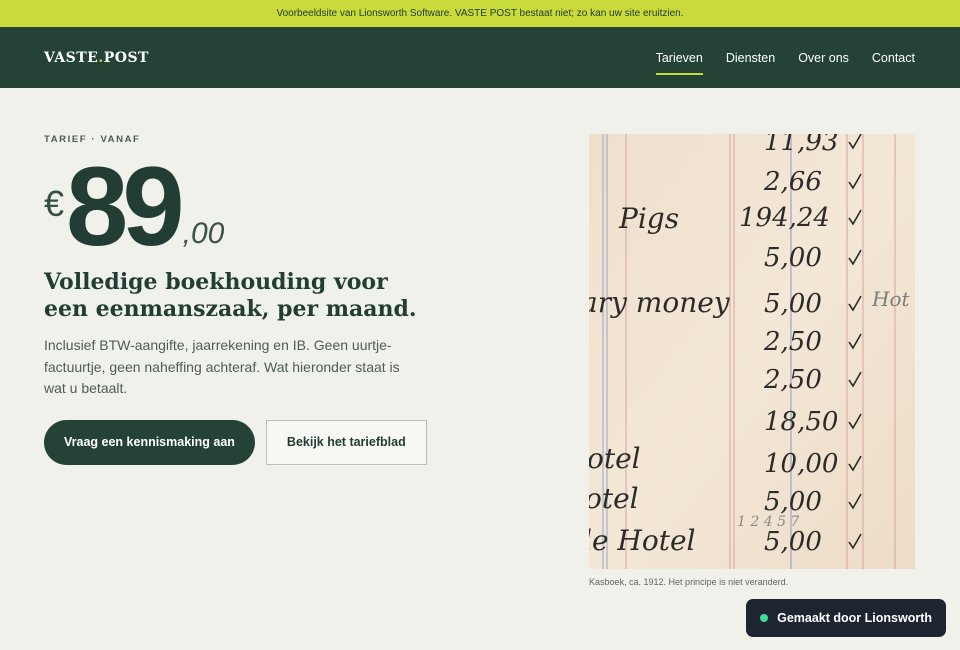  Describe the element at coordinates (854, 618) in the screenshot. I see `made-by-text: Gemaakt door Lionsworth` at that location.